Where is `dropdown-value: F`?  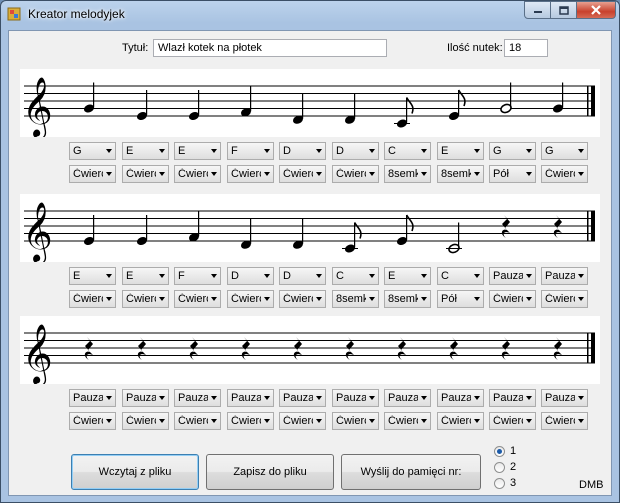 dropdown-value: F is located at coordinates (181, 276).